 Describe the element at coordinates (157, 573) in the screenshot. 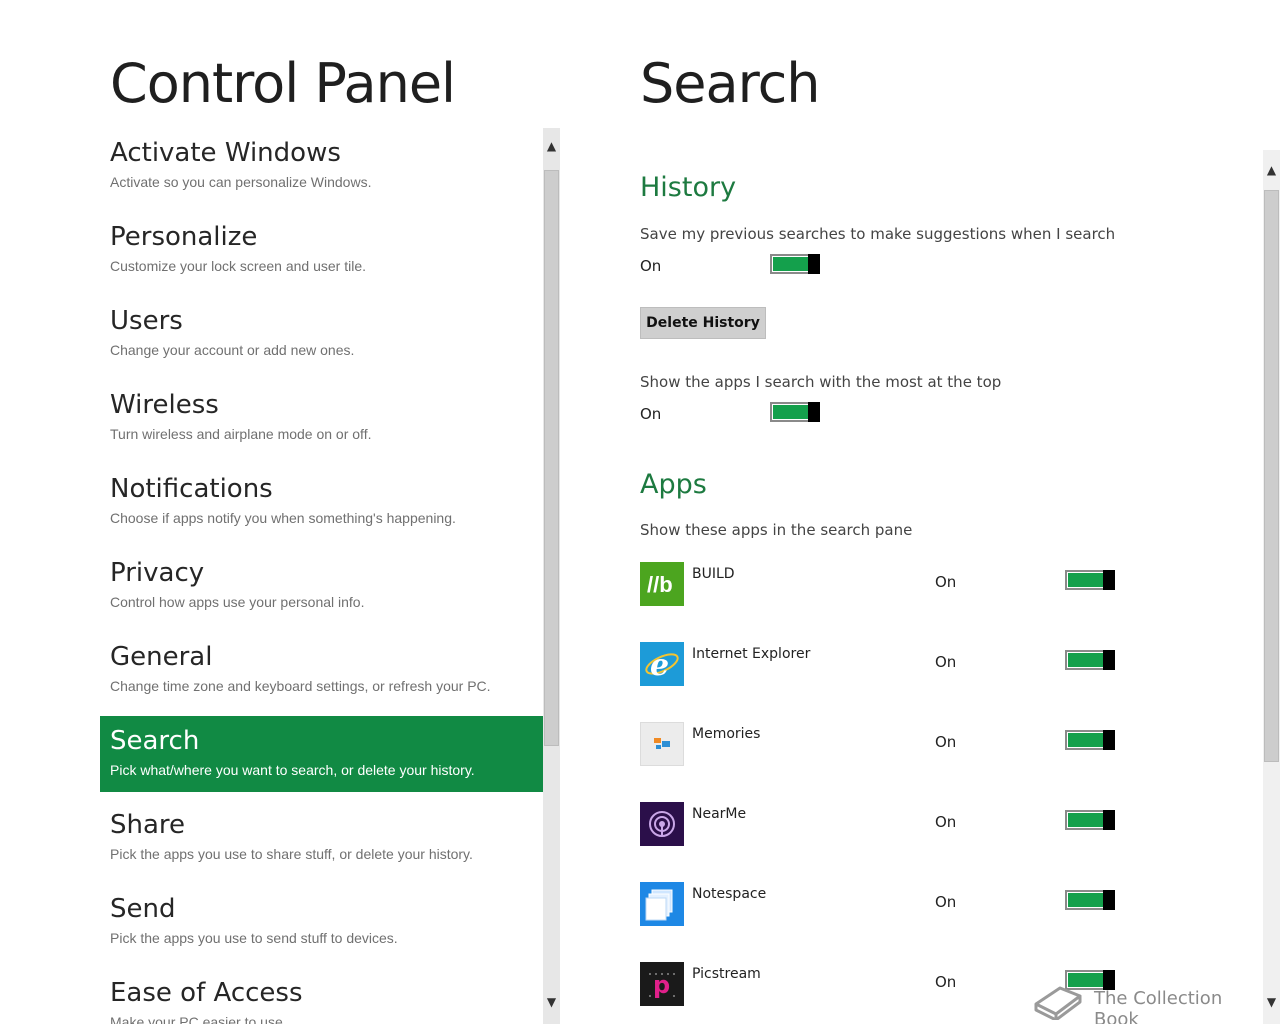

I see `category-title: Privacy` at that location.